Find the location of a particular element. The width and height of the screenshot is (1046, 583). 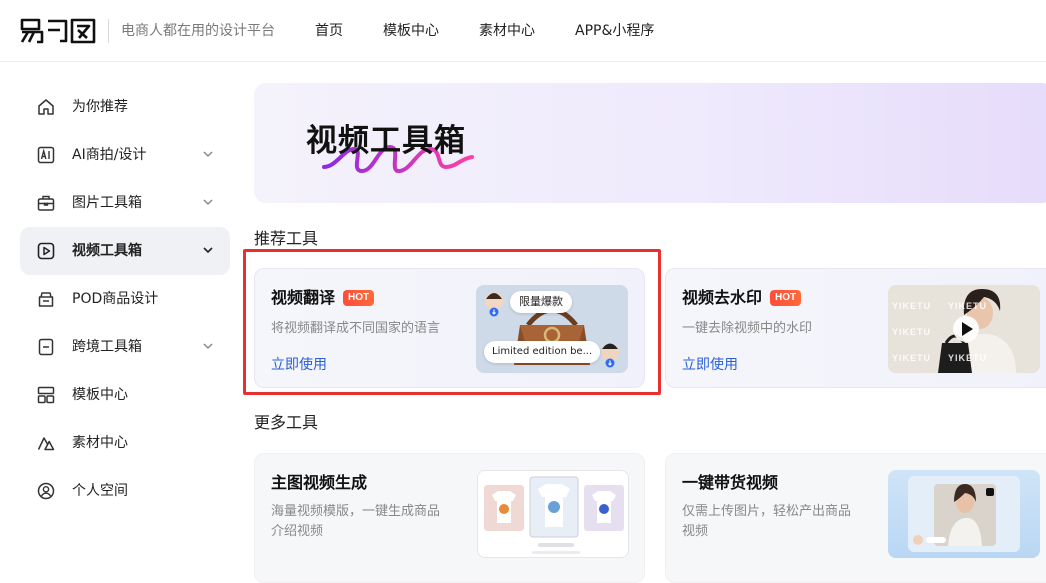

sidebar-item-label: 模板中心 is located at coordinates (100, 395).